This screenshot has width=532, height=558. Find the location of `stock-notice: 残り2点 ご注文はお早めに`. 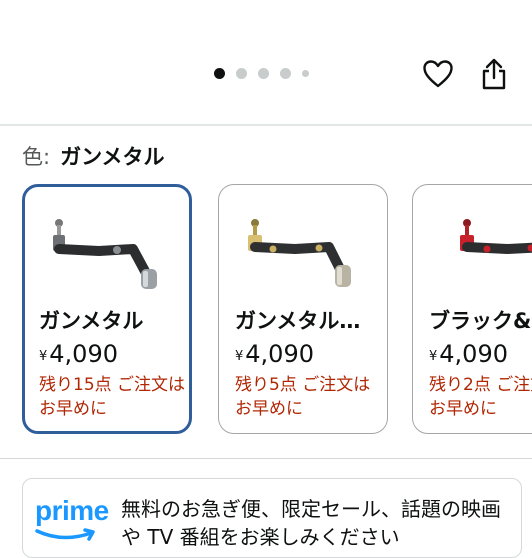

stock-notice: 残り2点 ご注文はお早めに is located at coordinates (480, 397).